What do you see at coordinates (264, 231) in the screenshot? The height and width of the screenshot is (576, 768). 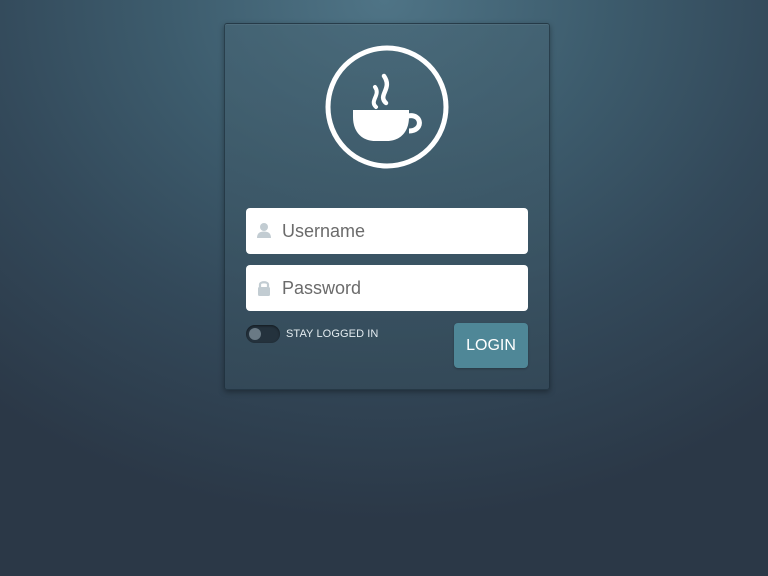 I see `user-icon` at bounding box center [264, 231].